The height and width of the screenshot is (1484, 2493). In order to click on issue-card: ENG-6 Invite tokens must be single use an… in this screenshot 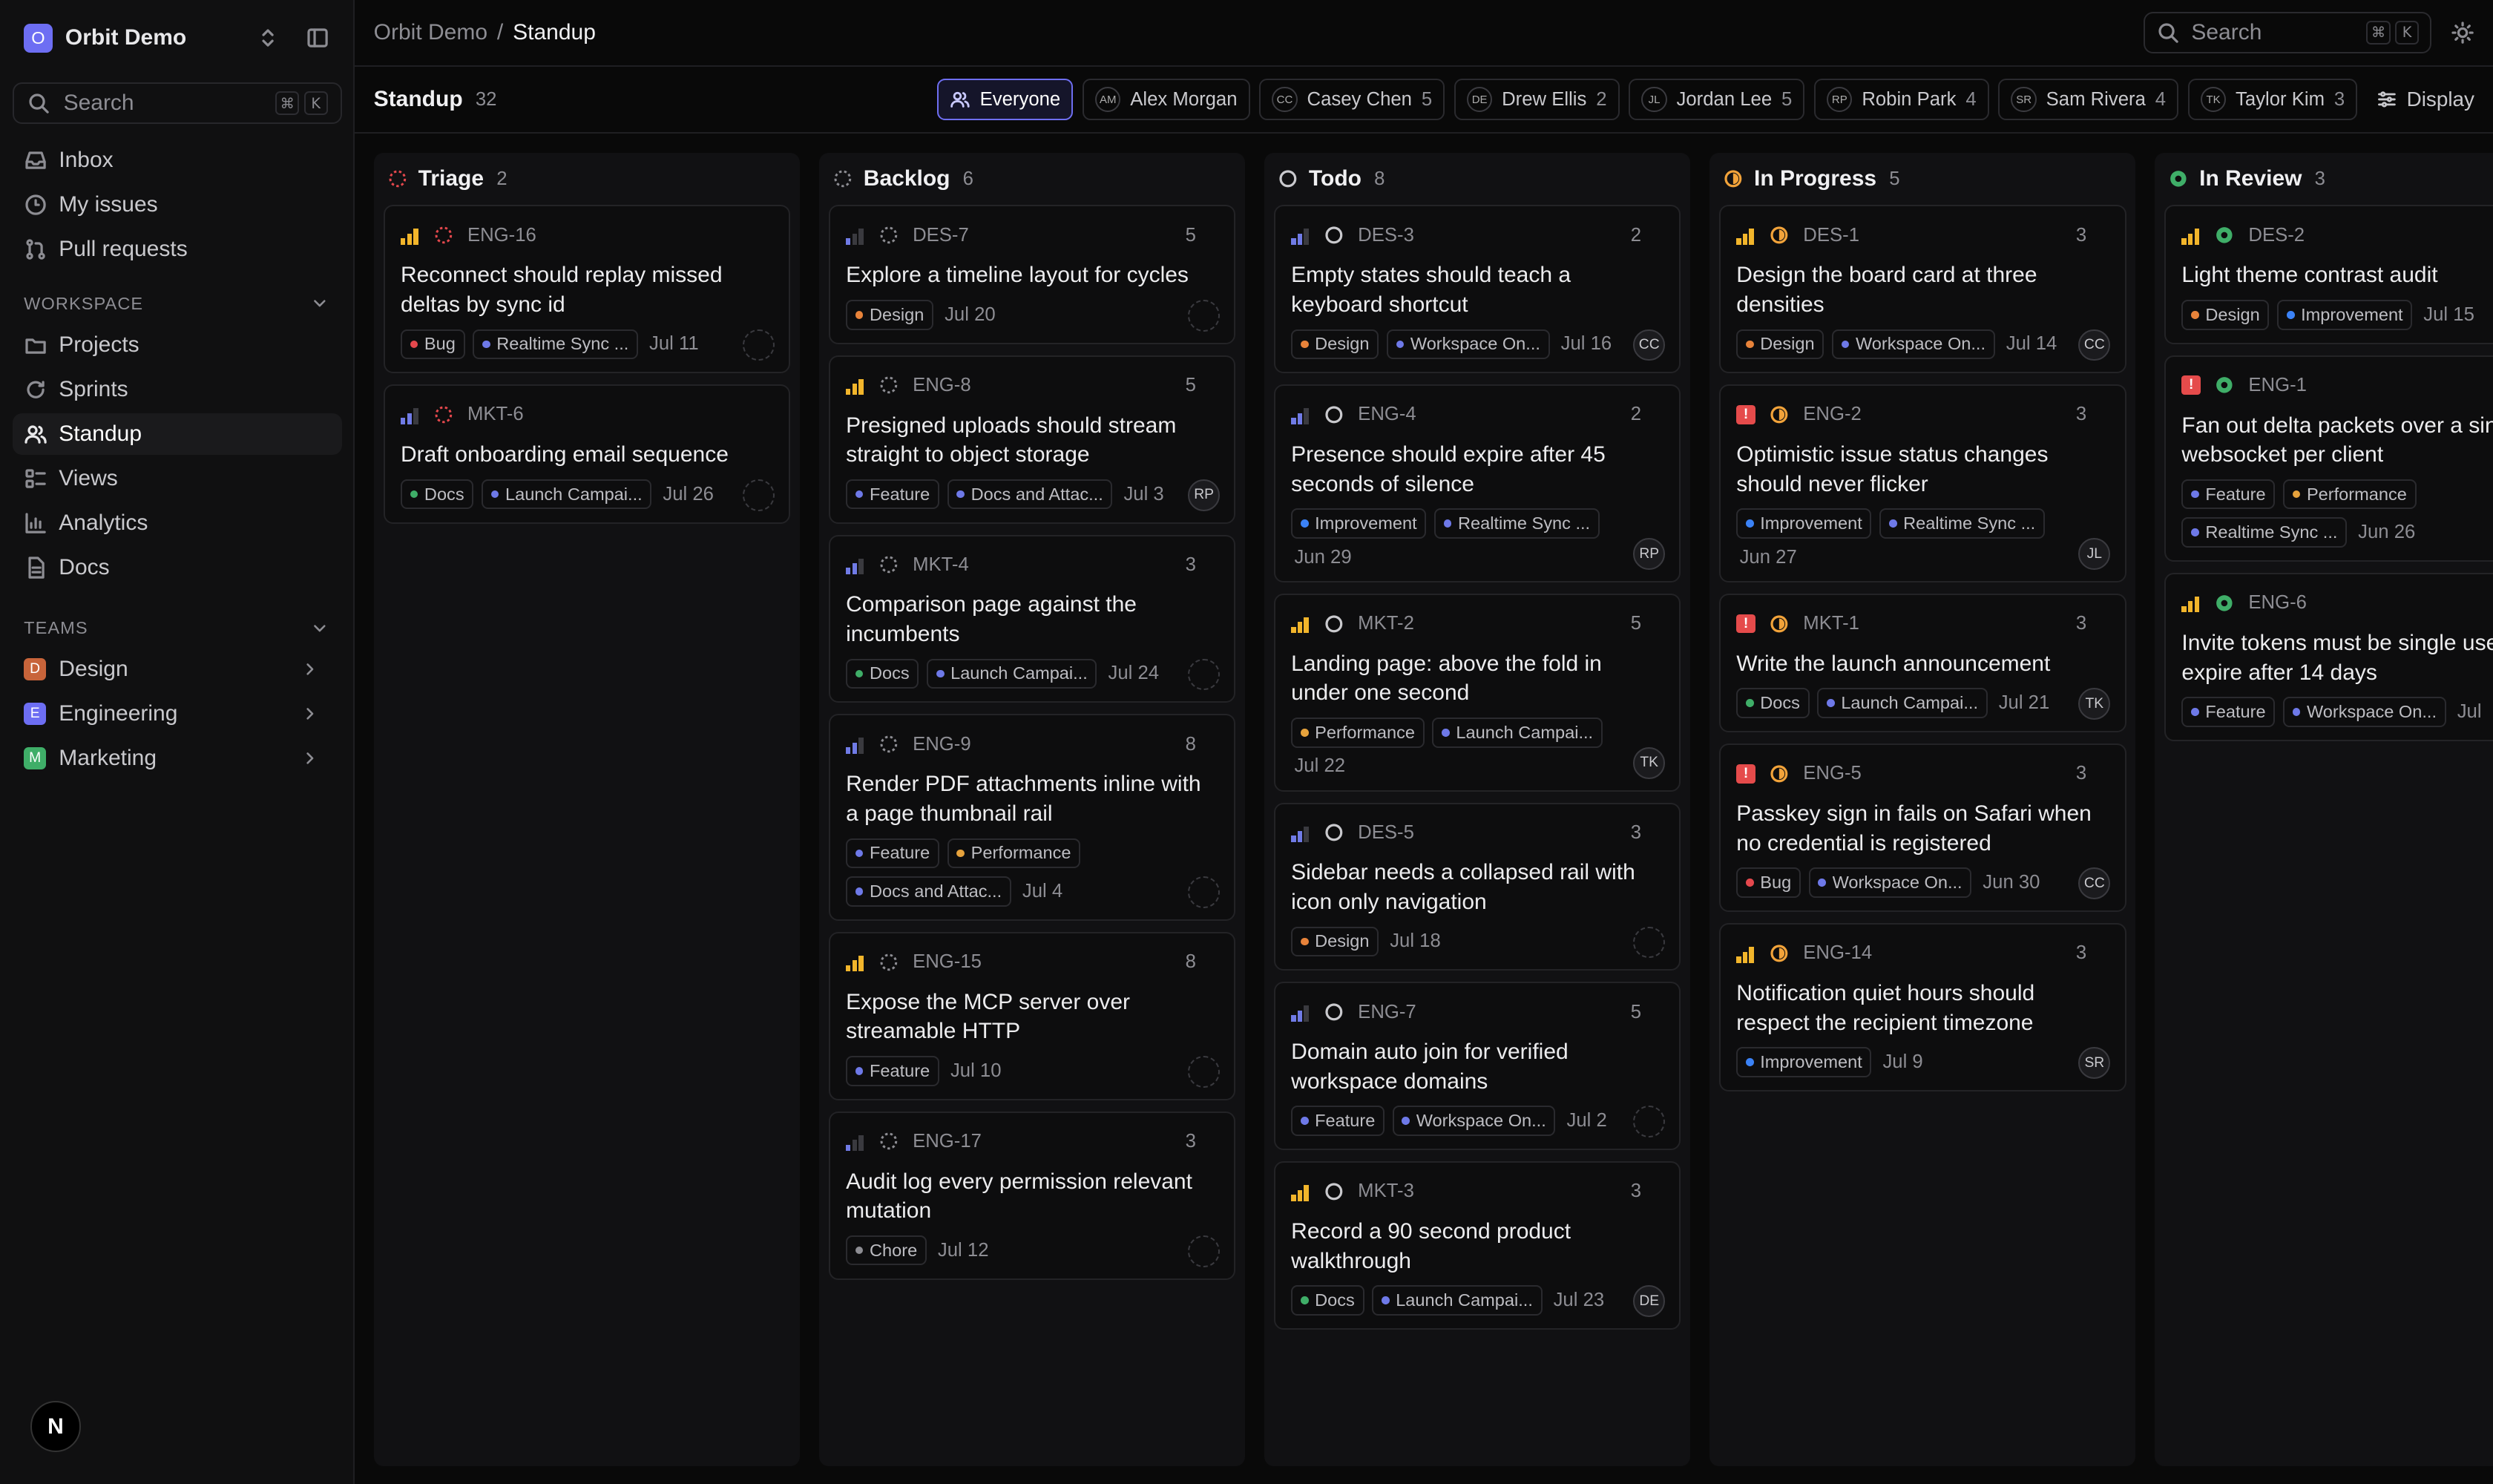, I will do `click(2328, 657)`.